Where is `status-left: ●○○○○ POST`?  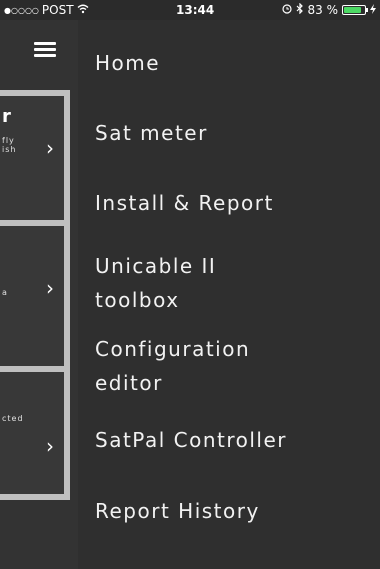 status-left: ●○○○○ POST is located at coordinates (46, 10).